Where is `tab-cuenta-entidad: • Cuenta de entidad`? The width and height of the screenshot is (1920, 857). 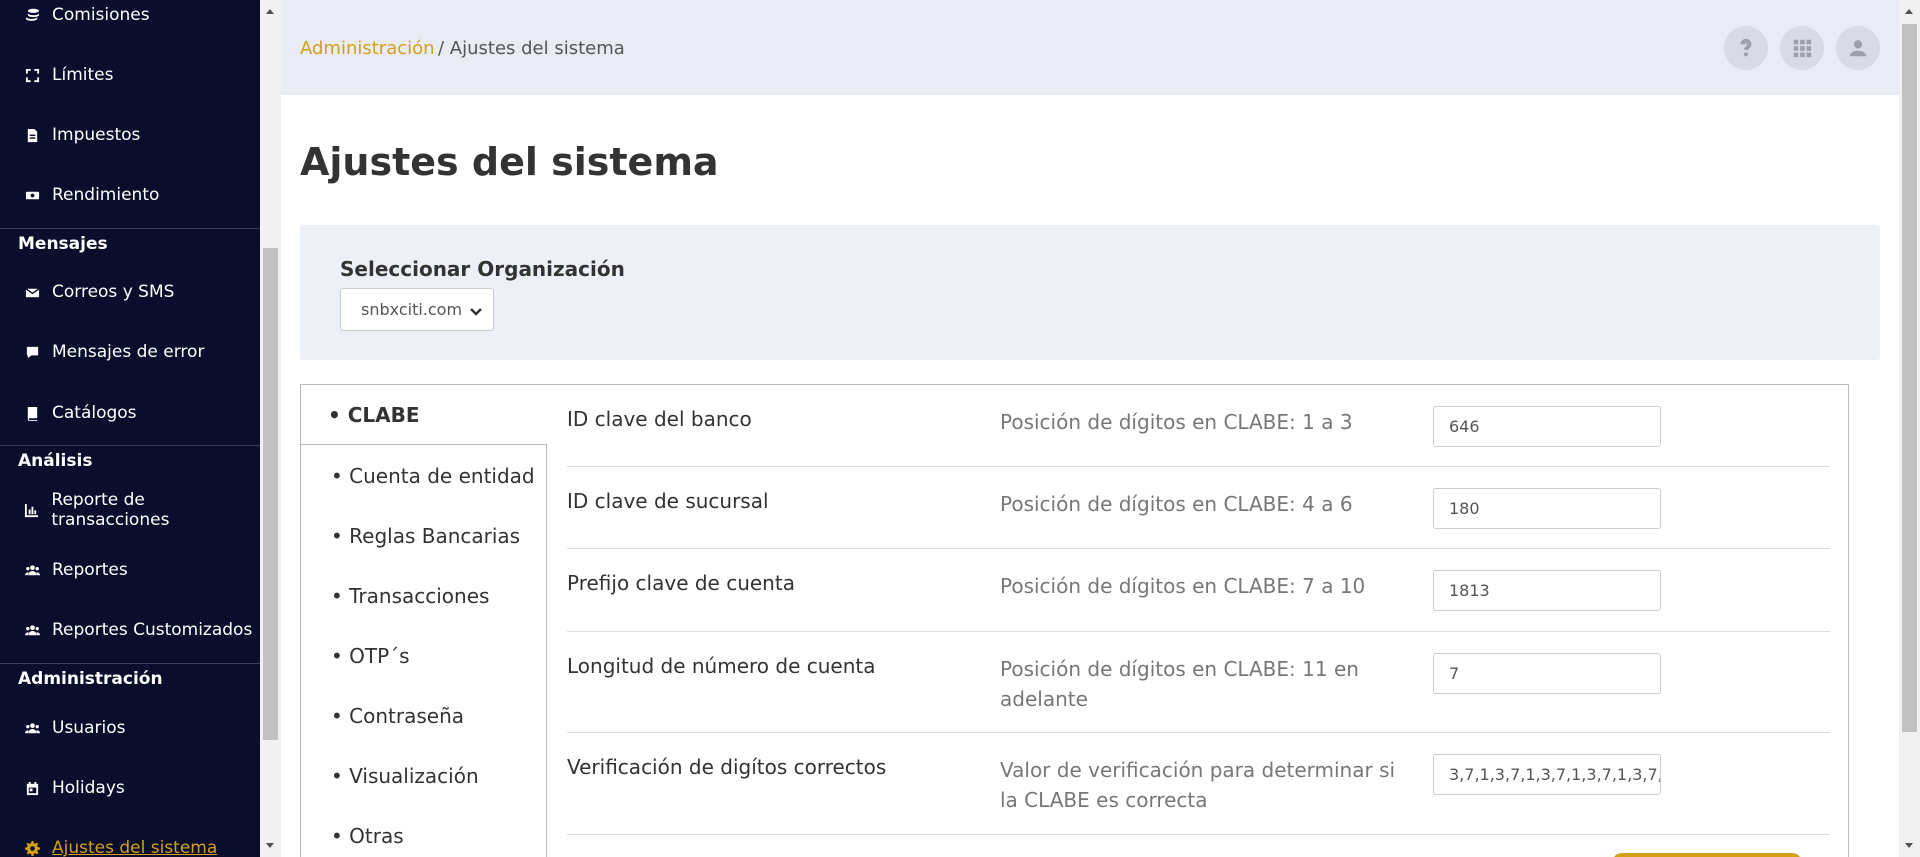
tab-cuenta-entidad: • Cuenta de entidad is located at coordinates (424, 476).